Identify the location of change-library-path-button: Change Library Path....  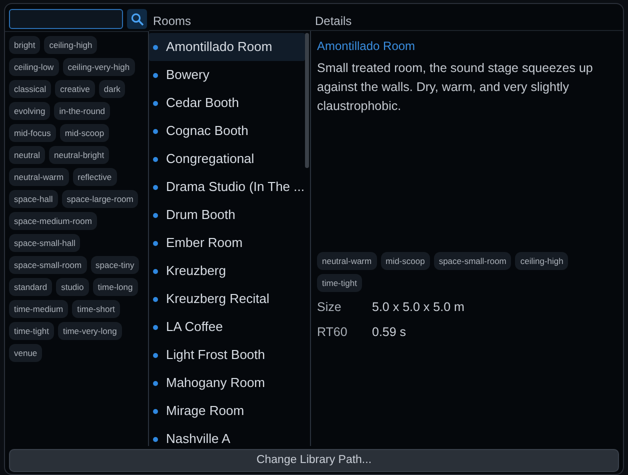
(314, 460).